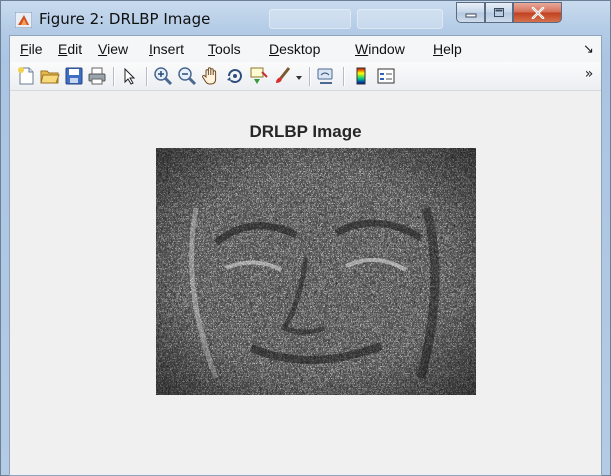  What do you see at coordinates (259, 76) in the screenshot?
I see `data-cursor-icon` at bounding box center [259, 76].